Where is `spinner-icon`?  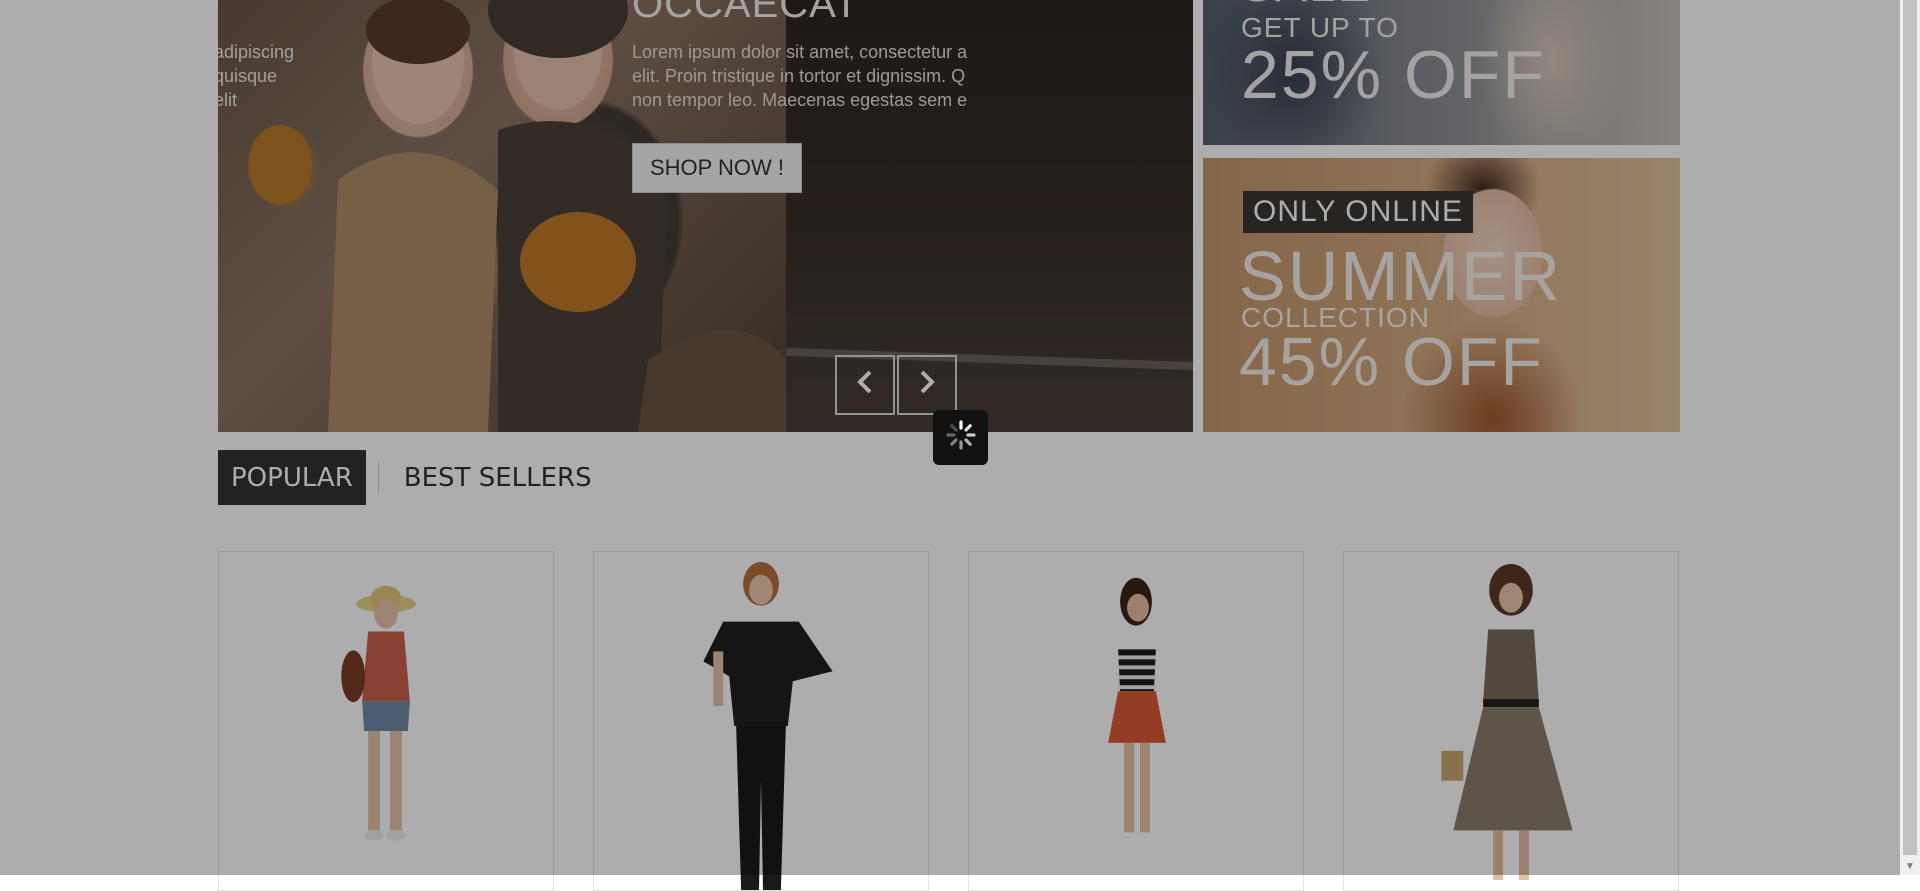
spinner-icon is located at coordinates (961, 437).